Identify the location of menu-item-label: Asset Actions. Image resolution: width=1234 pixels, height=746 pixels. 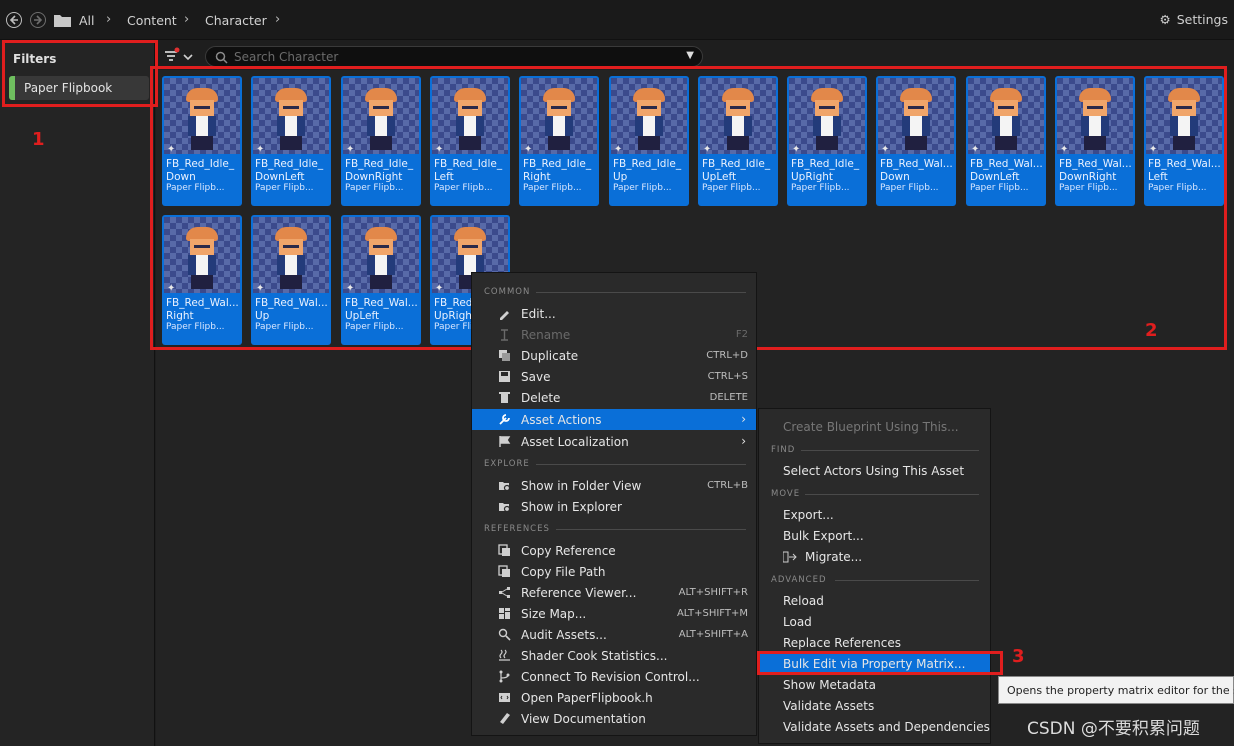
(561, 420).